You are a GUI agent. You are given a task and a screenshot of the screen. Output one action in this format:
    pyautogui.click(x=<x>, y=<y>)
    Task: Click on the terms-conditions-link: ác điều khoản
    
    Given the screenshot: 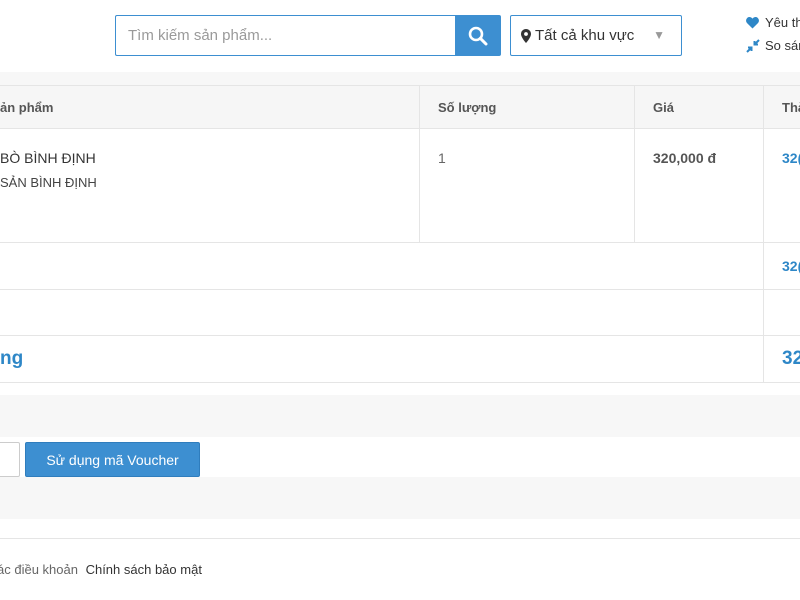 What is the action you would take?
    pyautogui.click(x=39, y=569)
    